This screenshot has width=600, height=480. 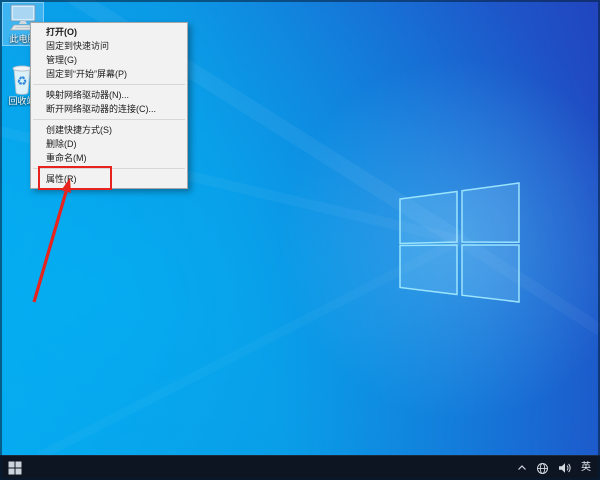 What do you see at coordinates (109, 46) in the screenshot?
I see `menu-item-pin-to-quick-access: 固定到快速访问` at bounding box center [109, 46].